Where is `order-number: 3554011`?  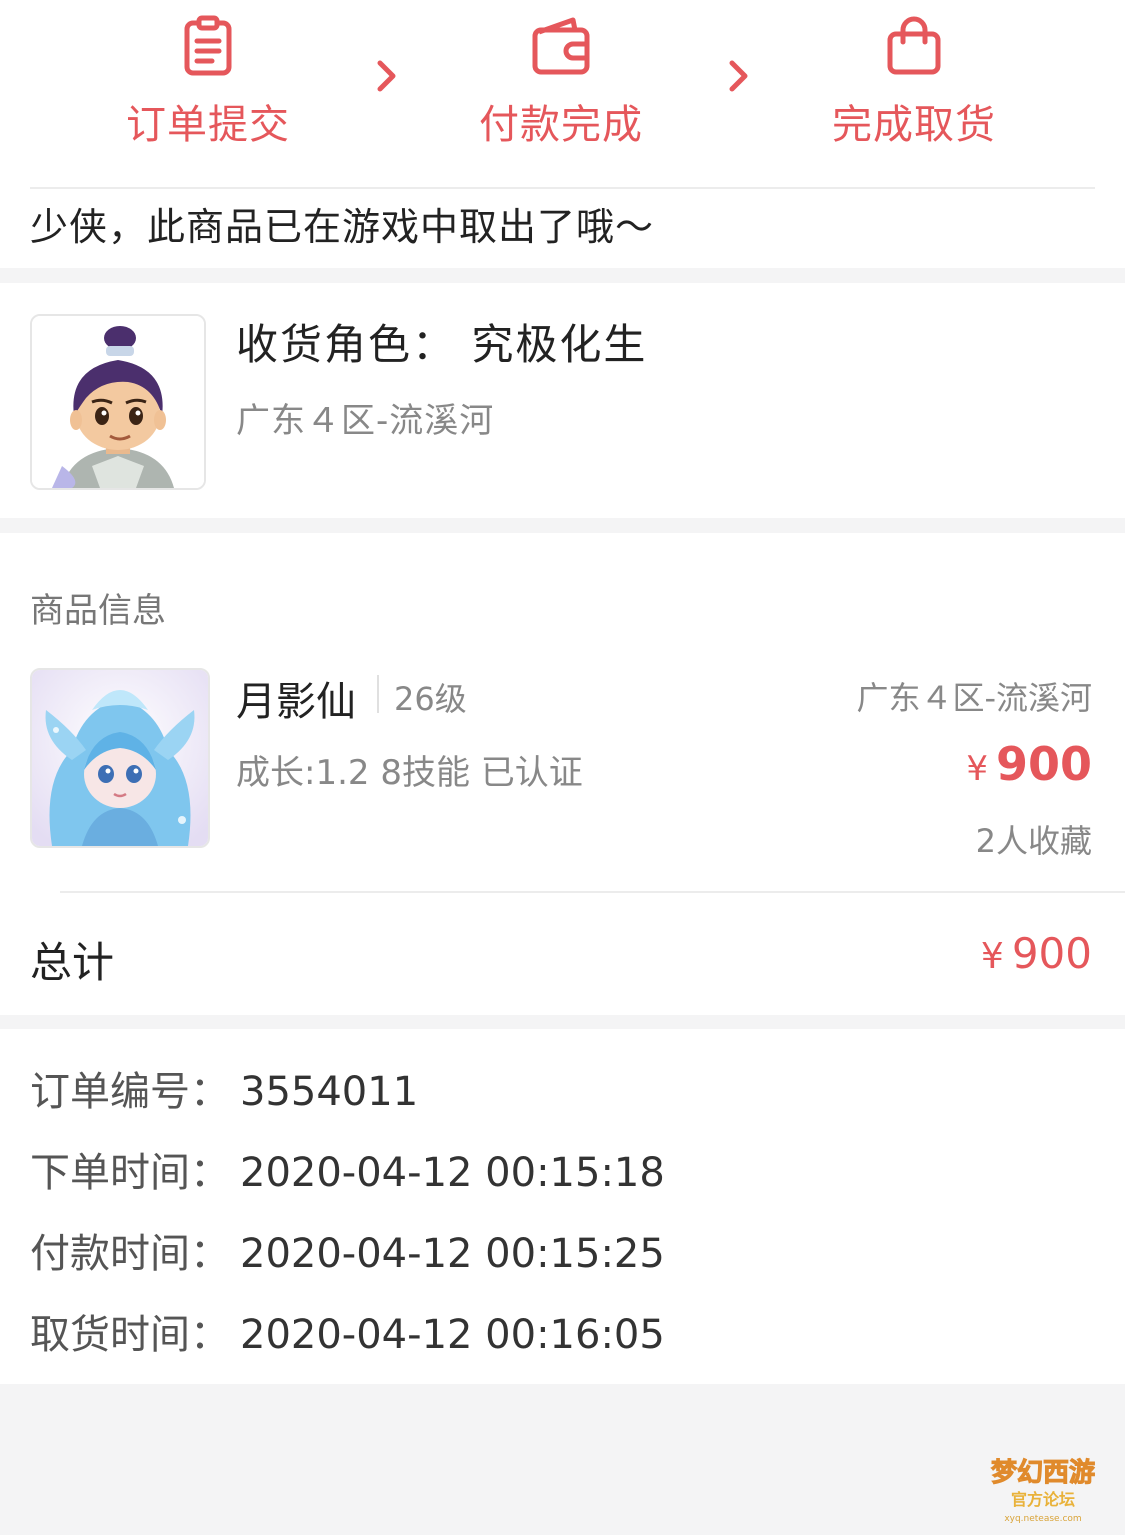
order-number: 3554011 is located at coordinates (329, 1092).